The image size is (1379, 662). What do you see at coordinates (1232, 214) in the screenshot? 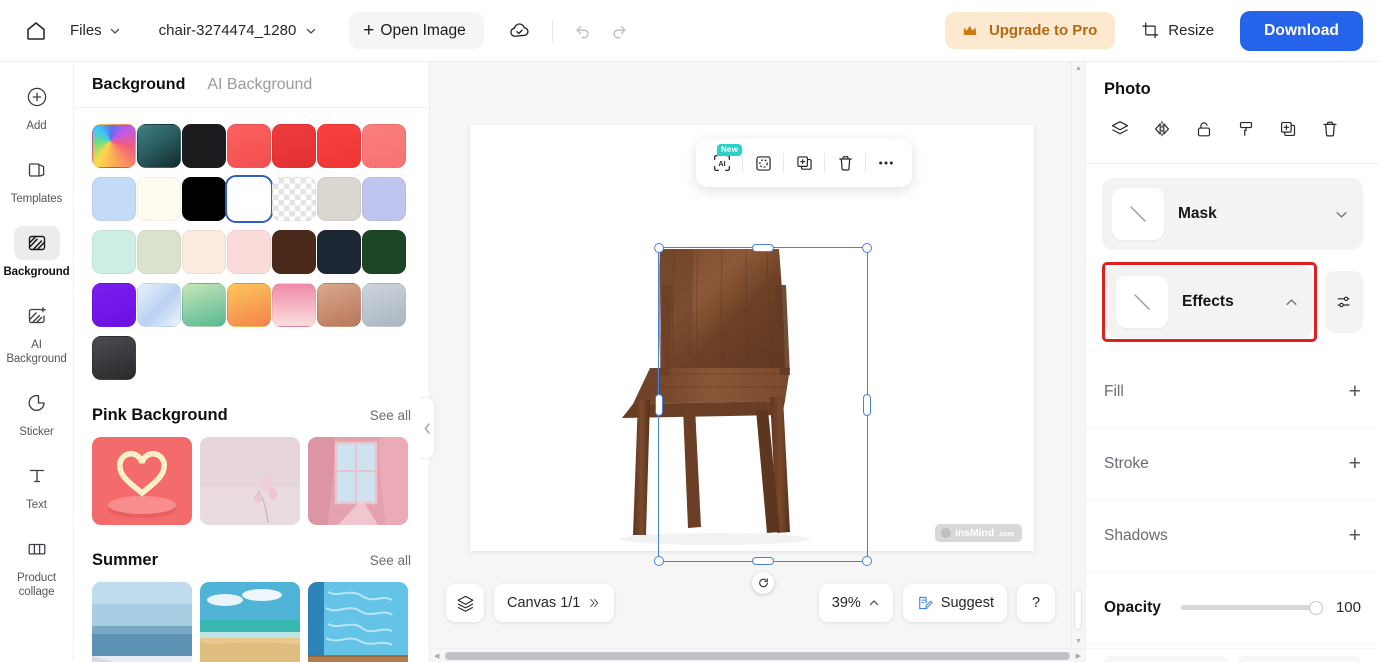
I see `mask-row: Mask` at bounding box center [1232, 214].